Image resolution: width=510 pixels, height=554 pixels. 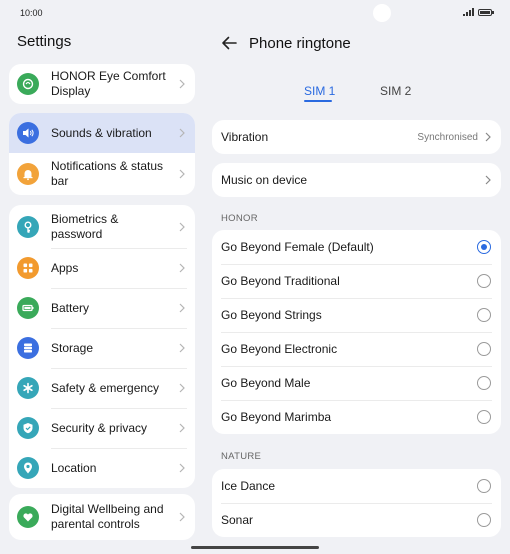 What do you see at coordinates (395, 91) in the screenshot?
I see `tab-sim2: SIM 2` at bounding box center [395, 91].